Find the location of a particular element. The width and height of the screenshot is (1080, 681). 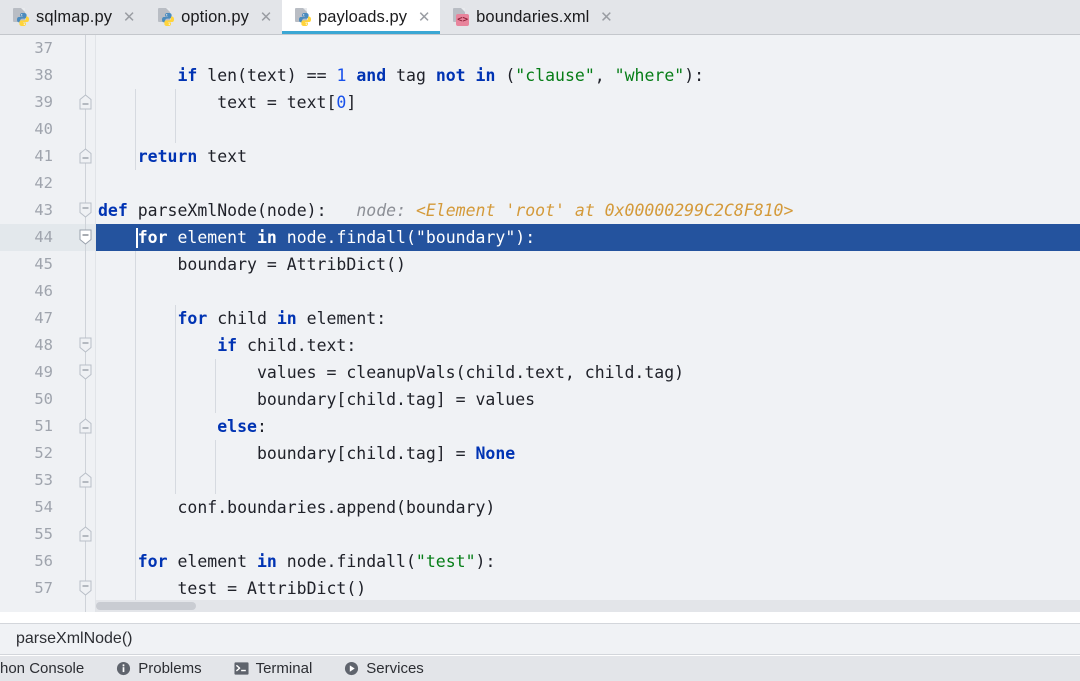

code-line: for child in element: is located at coordinates (588, 318).